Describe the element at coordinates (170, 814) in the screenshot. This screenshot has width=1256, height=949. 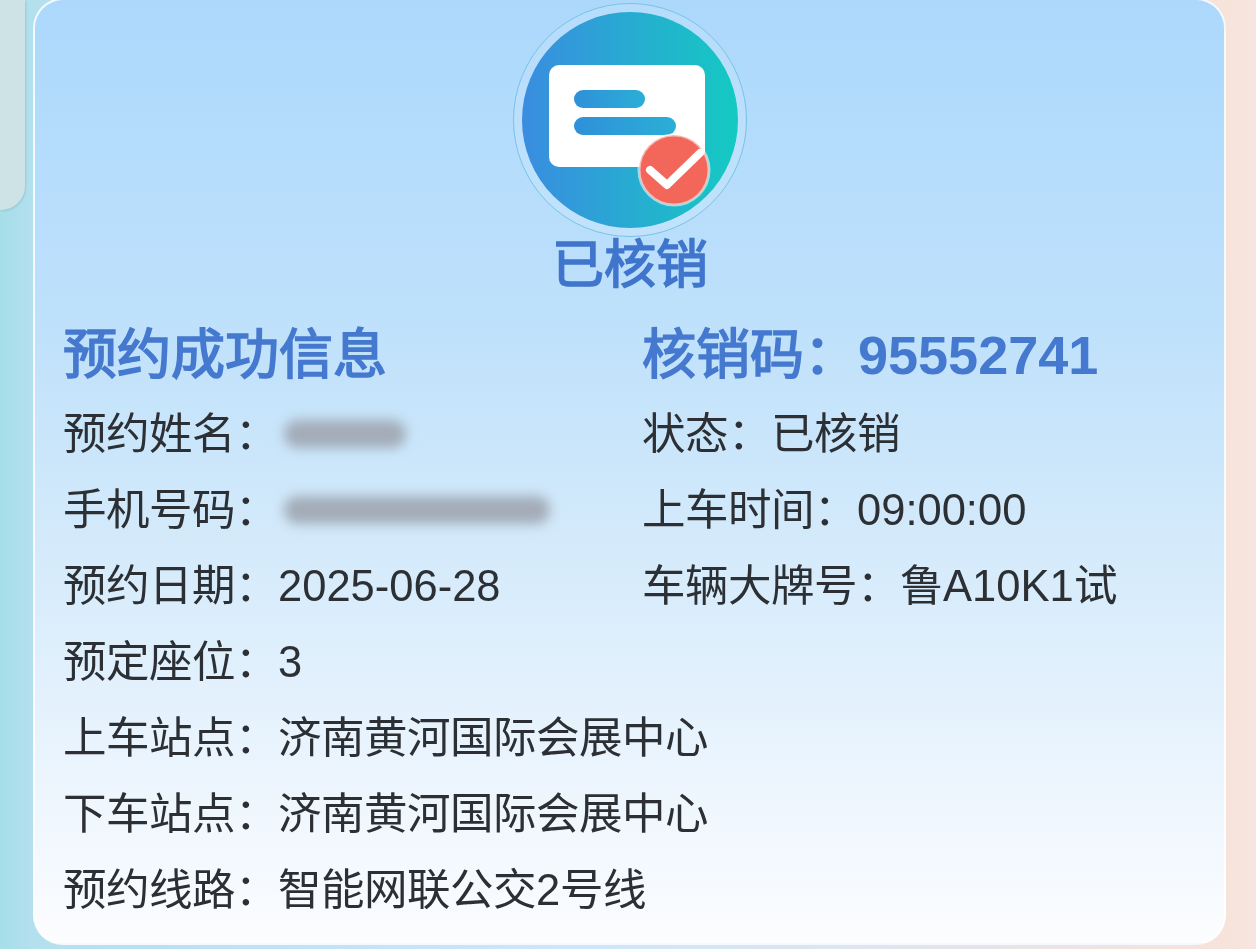
I see `field-label: 下车站点：` at that location.